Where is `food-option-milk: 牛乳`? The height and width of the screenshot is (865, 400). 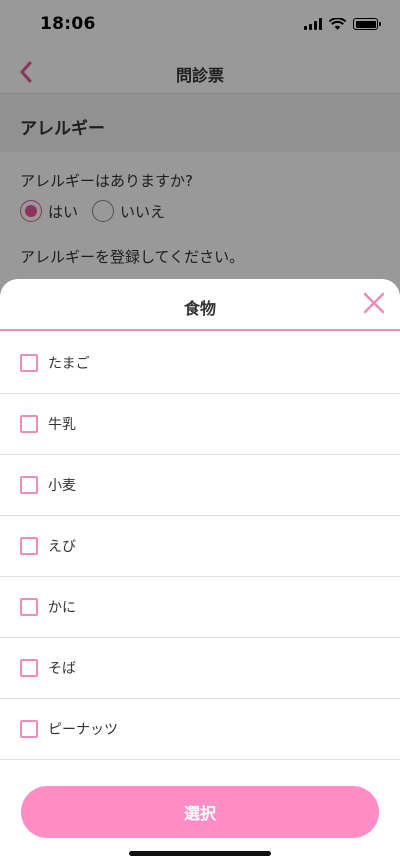
food-option-milk: 牛乳 is located at coordinates (200, 424).